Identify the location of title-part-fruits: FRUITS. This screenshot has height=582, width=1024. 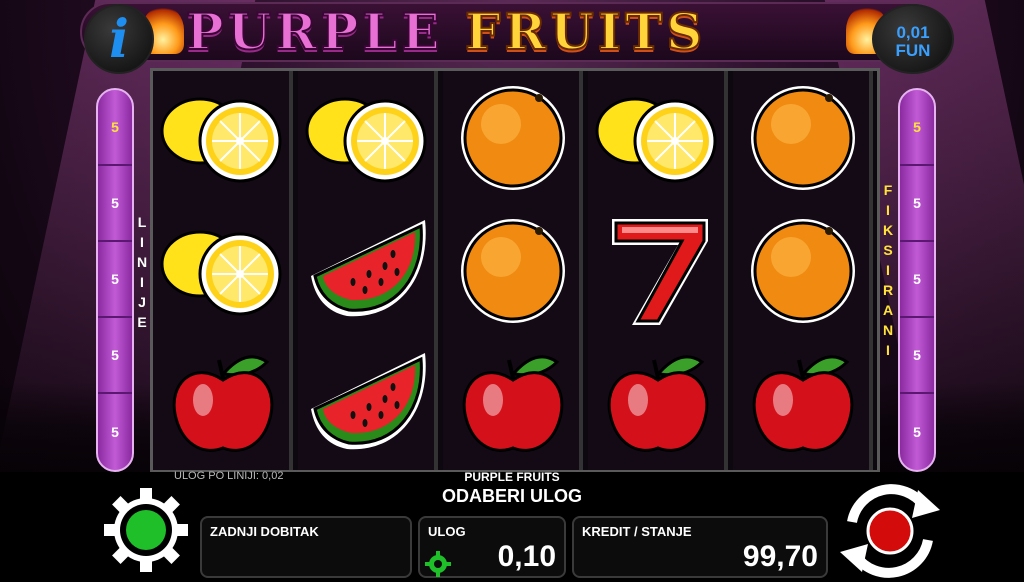
(585, 31).